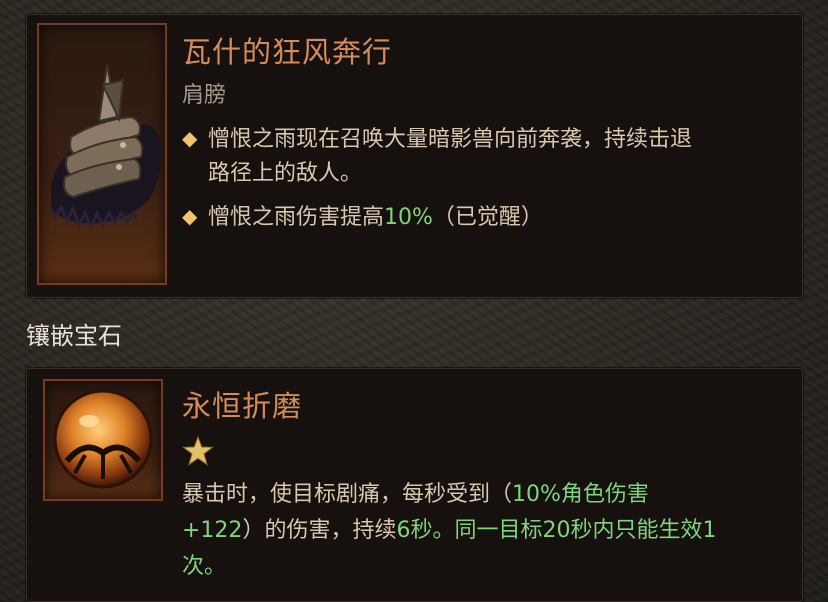  Describe the element at coordinates (347, 494) in the screenshot. I see `gem-desc-text: 暴击时，使目标剧痛，每秒受到（` at that location.